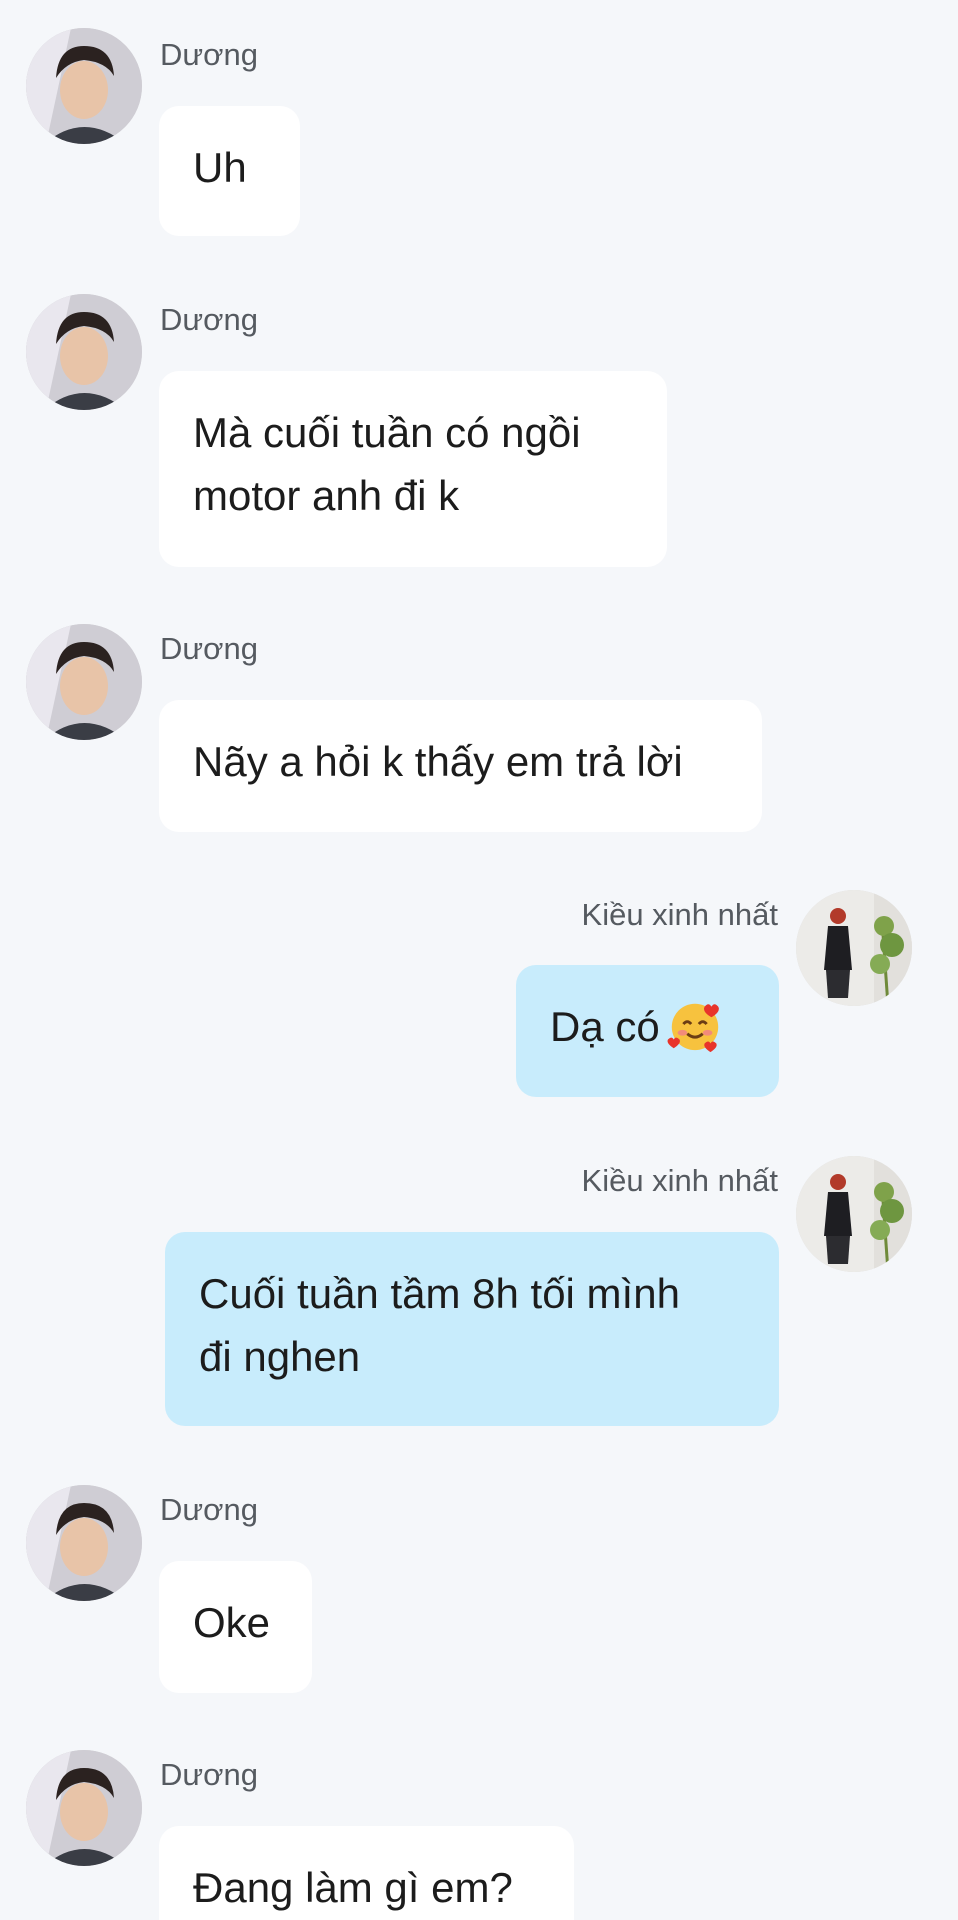 The image size is (958, 1920). I want to click on message-text: Nãy a hỏi k thấy em trả lời, so click(438, 761).